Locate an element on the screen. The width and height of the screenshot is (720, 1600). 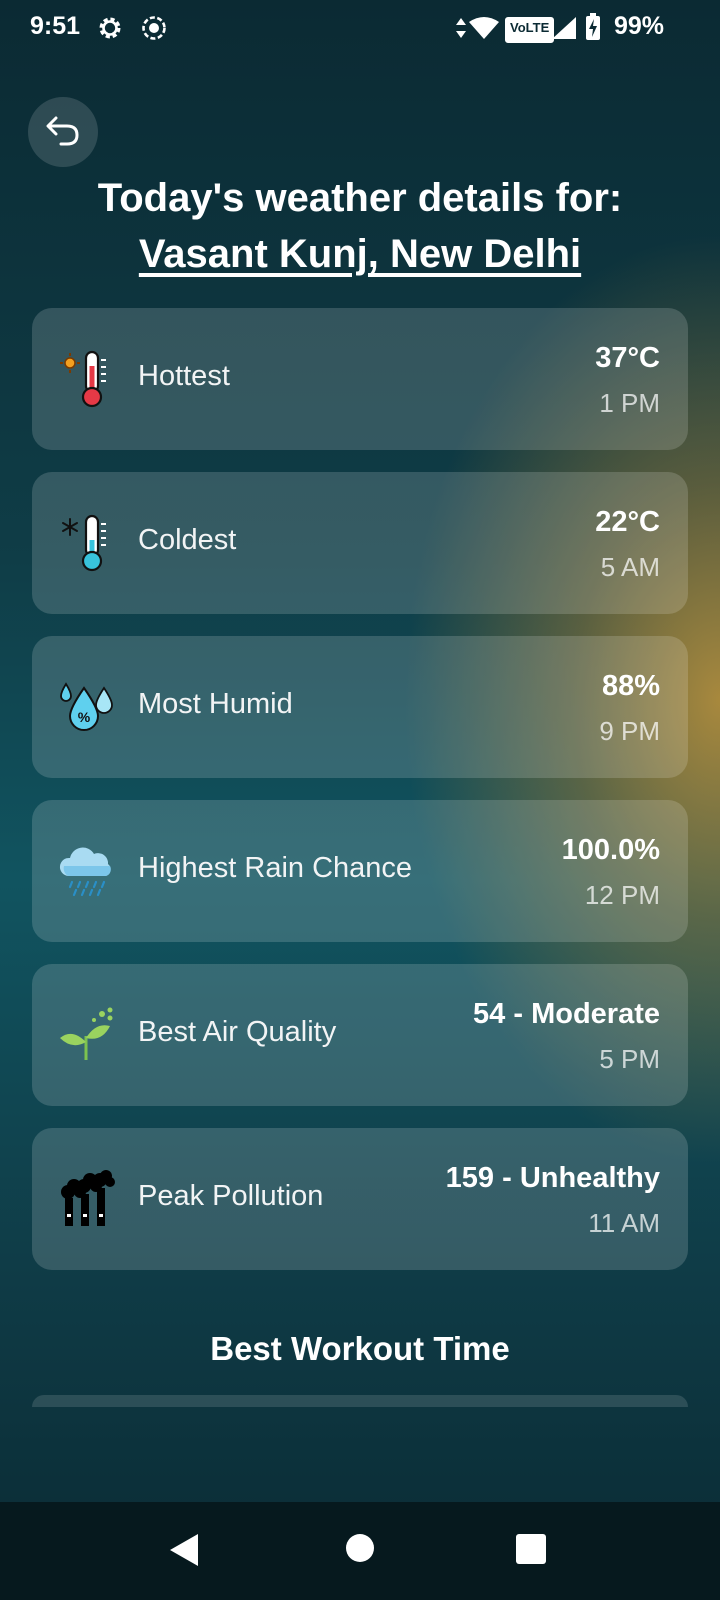
card-label: Most Humid is located at coordinates (215, 704).